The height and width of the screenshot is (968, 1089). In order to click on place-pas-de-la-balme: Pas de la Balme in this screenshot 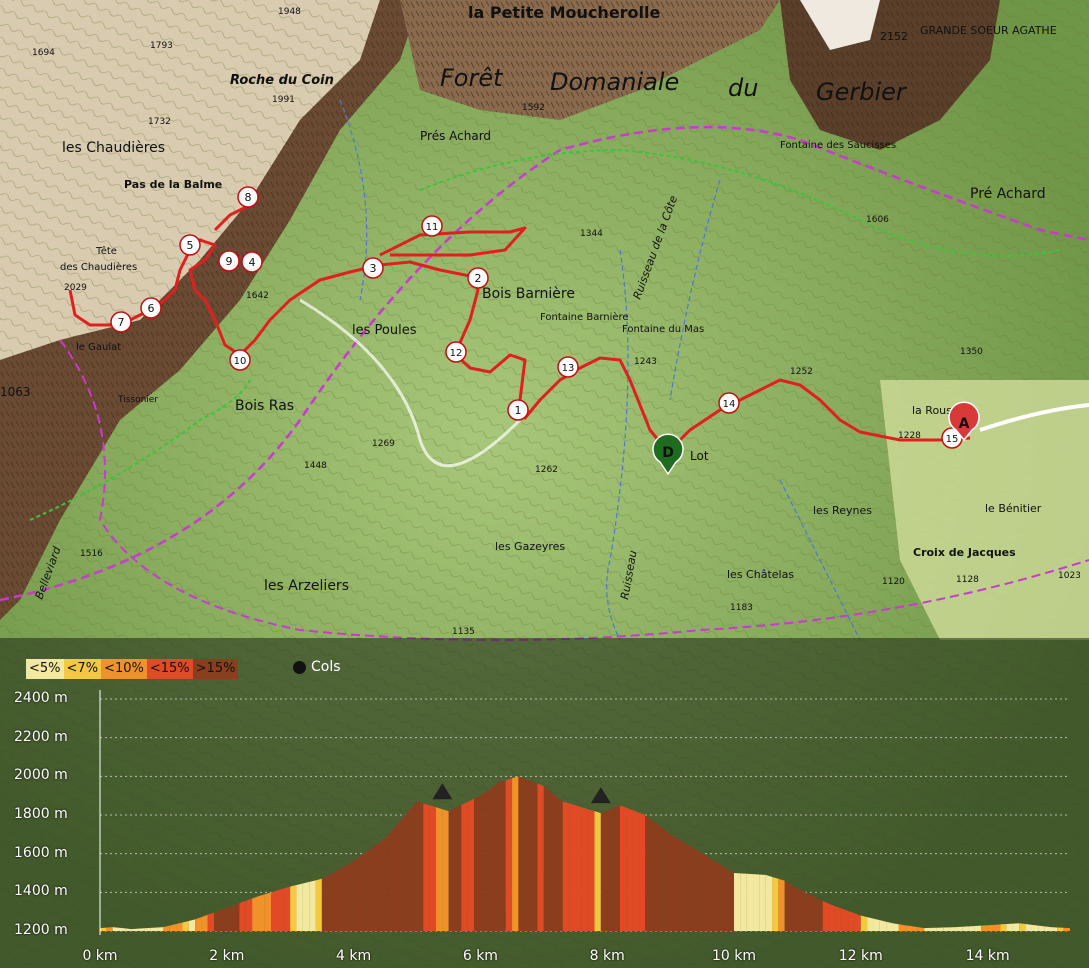, I will do `click(173, 184)`.